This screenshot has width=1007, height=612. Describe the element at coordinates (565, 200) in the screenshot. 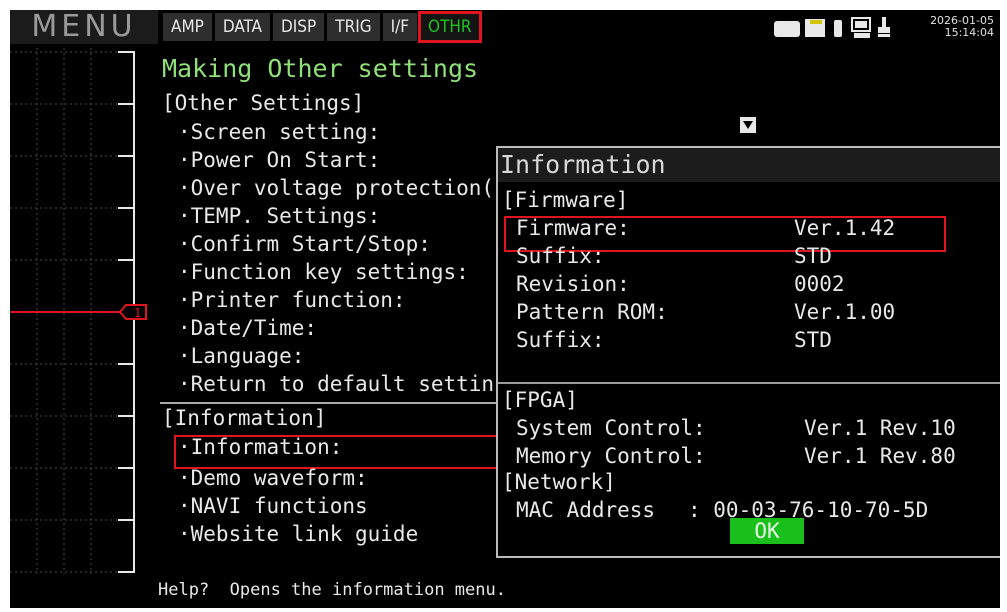

I see `firmware-section: [Firmware]` at that location.